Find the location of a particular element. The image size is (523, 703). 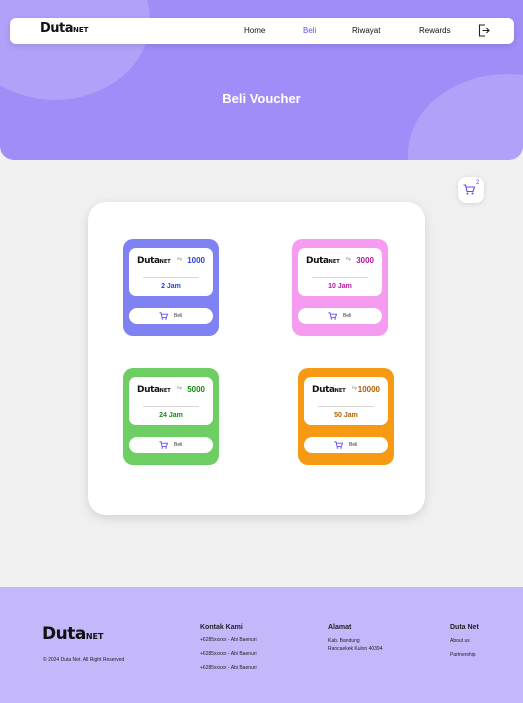

voucher-info: DutaNET Rp 5000 24 Jam is located at coordinates (171, 401).